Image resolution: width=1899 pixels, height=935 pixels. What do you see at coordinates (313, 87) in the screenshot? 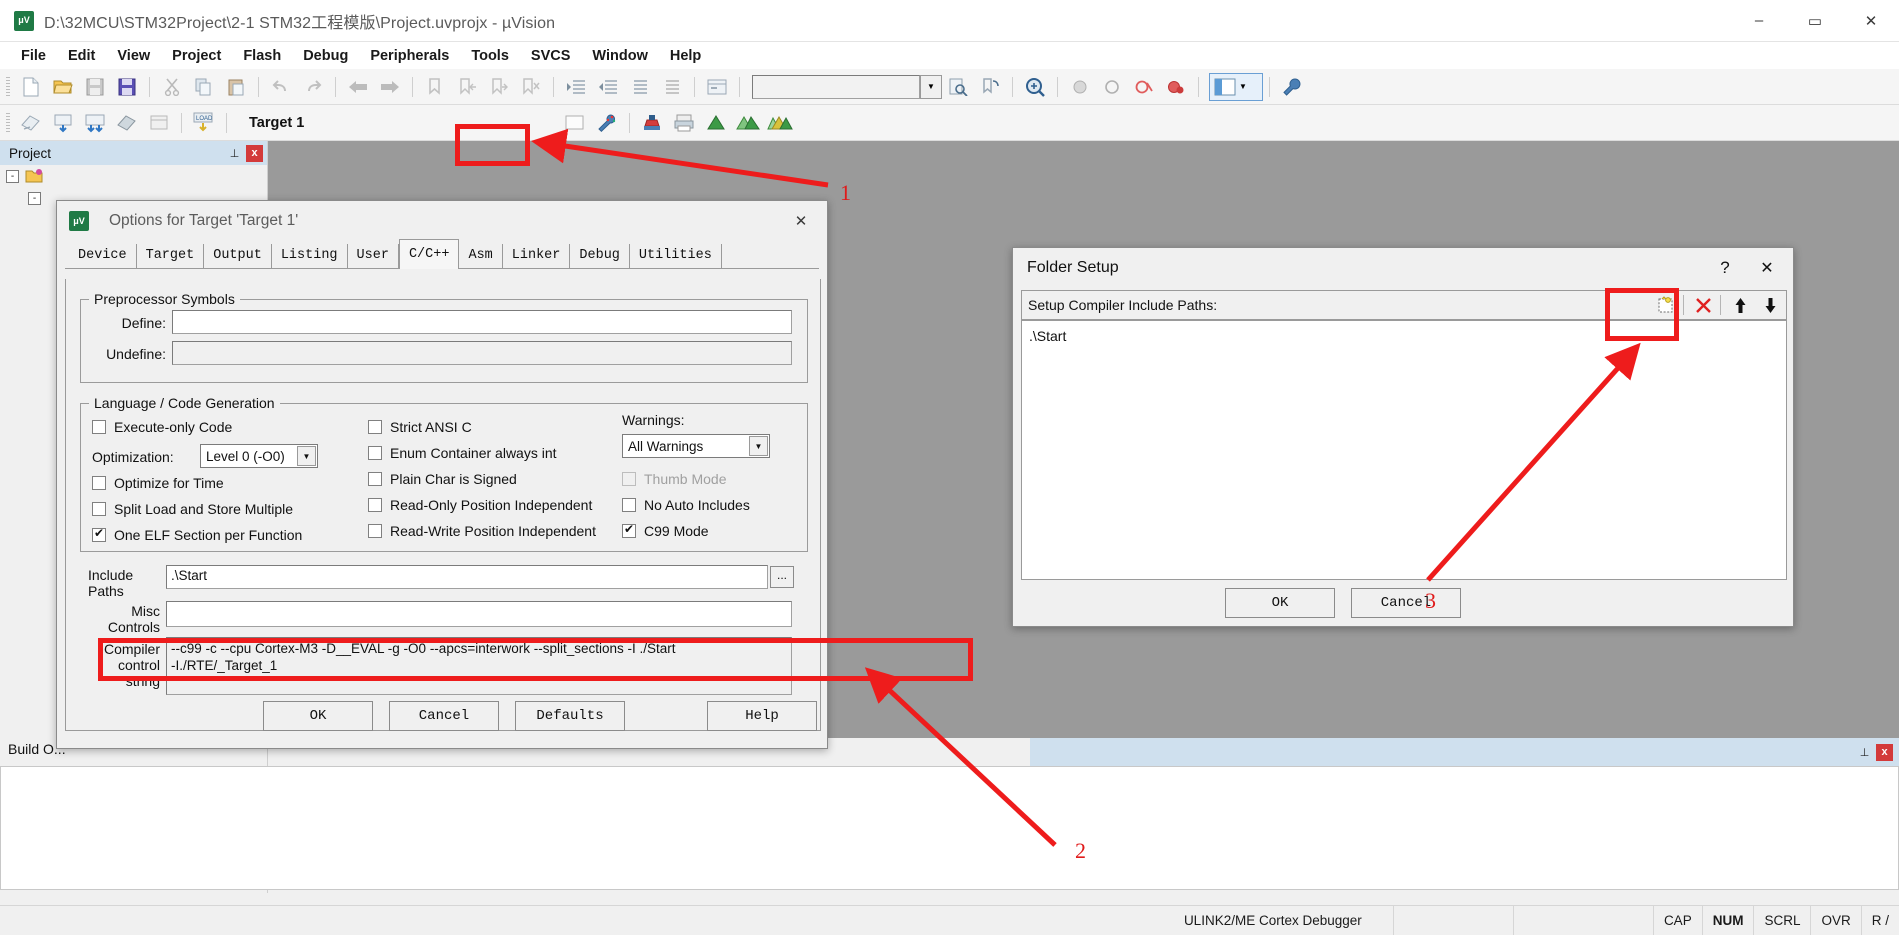
I see `redo-icon` at bounding box center [313, 87].